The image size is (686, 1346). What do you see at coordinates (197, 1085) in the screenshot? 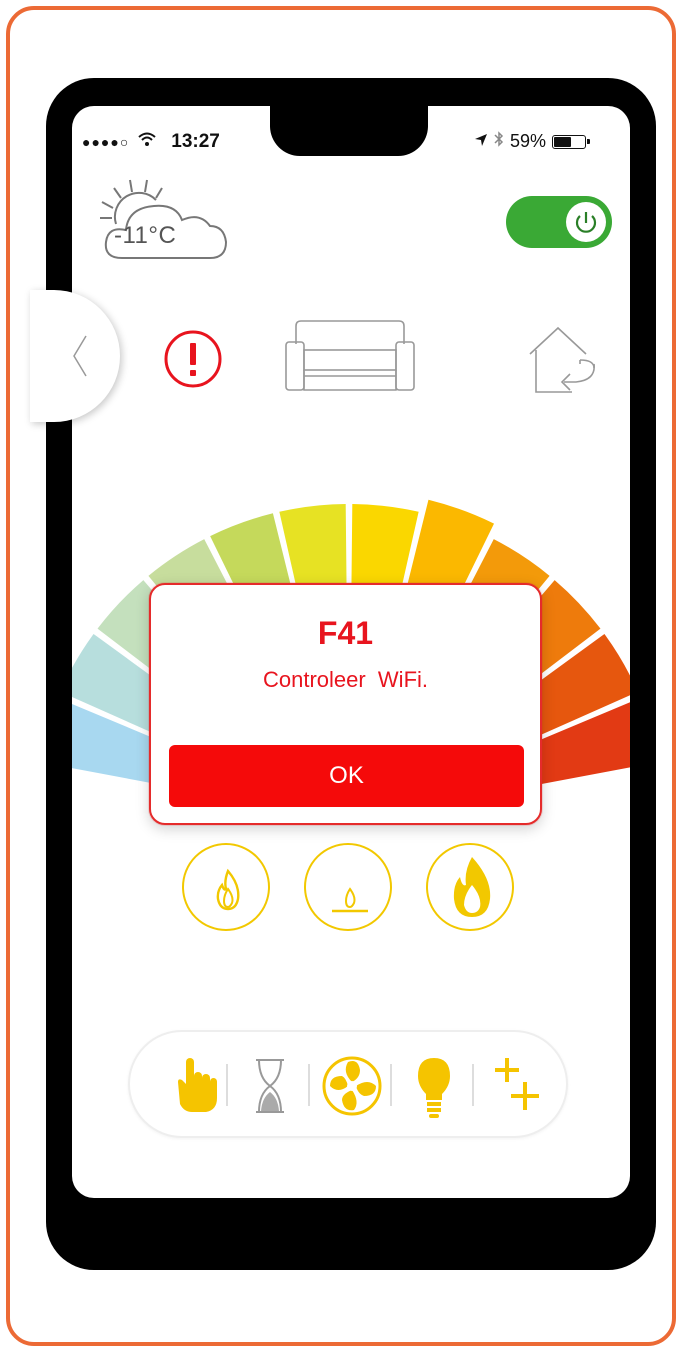
I see `hand-manual-icon` at bounding box center [197, 1085].